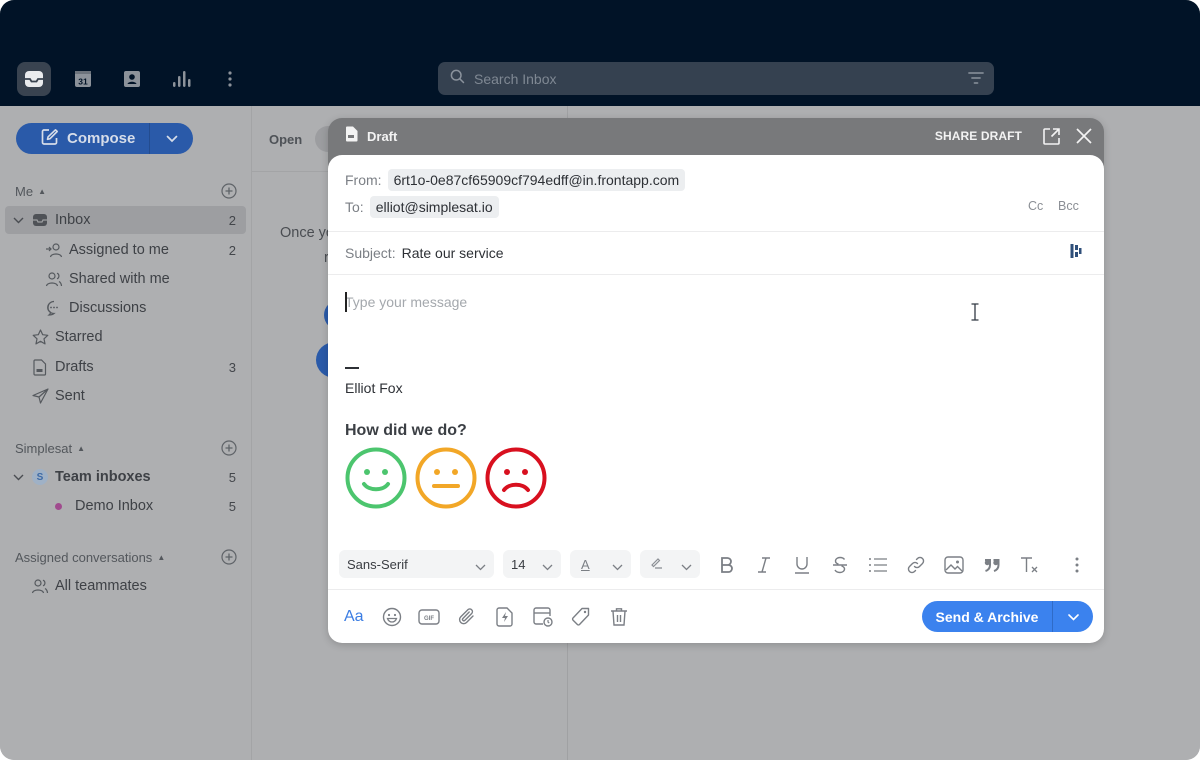  I want to click on search-input: Search Inbox, so click(716, 78).